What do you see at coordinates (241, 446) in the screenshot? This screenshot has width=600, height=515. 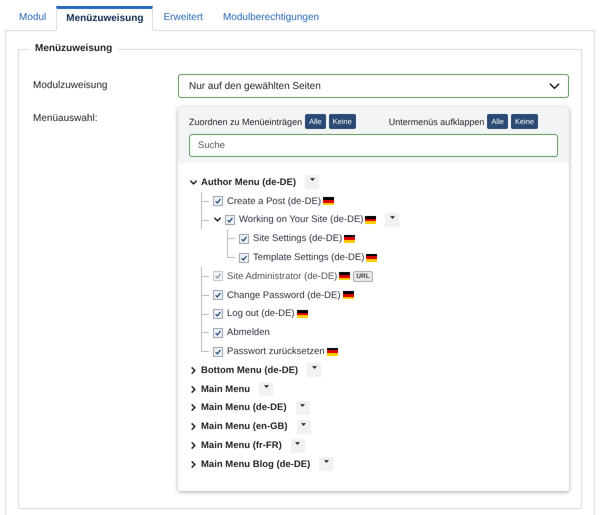 I see `menu-title: Main Menu (fr-FR)` at bounding box center [241, 446].